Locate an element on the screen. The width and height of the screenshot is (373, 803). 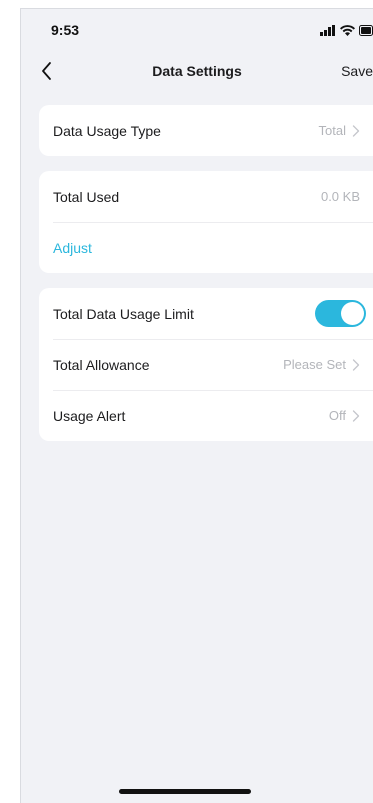
adjust-button: Adjust is located at coordinates (72, 248).